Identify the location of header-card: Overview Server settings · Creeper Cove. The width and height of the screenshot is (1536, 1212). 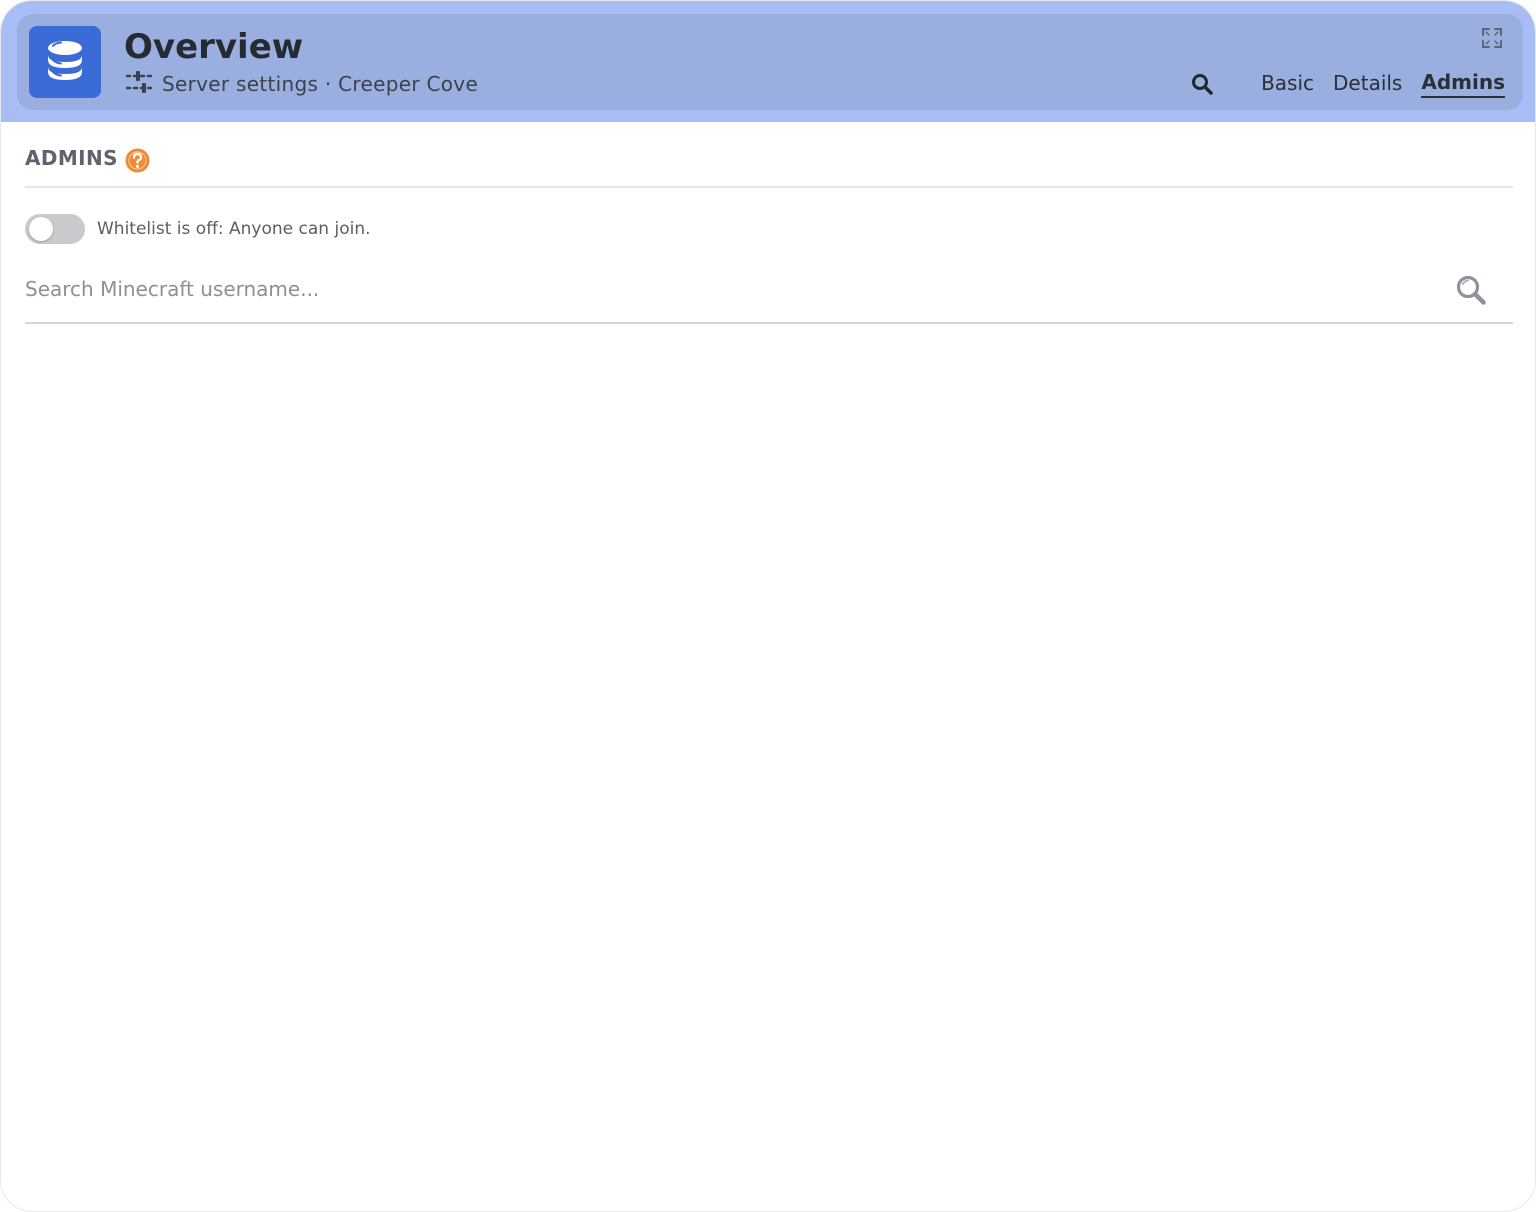
(770, 62).